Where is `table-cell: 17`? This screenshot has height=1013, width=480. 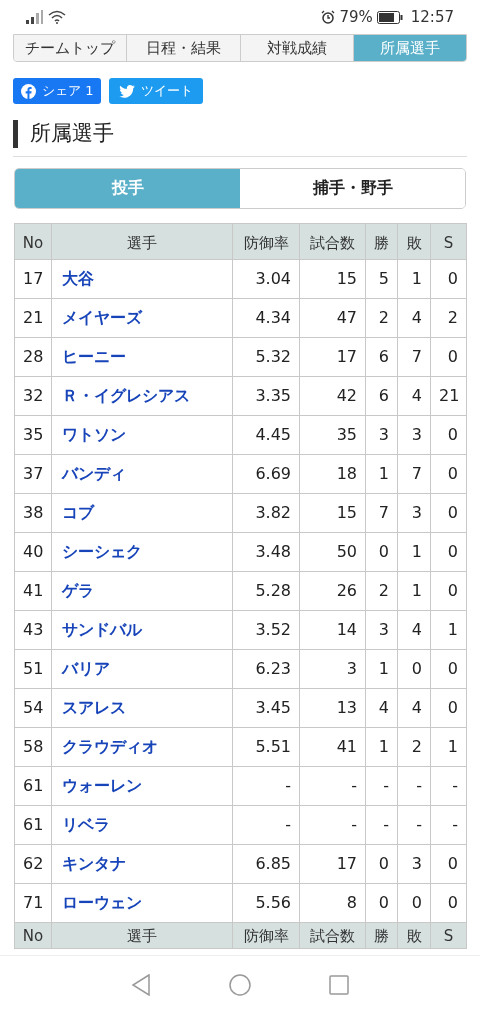
table-cell: 17 is located at coordinates (332, 356).